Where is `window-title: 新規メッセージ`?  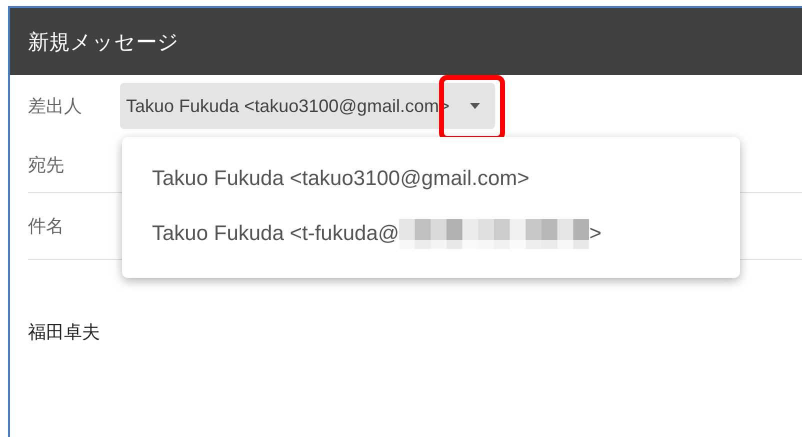 window-title: 新規メッセージ is located at coordinates (103, 43).